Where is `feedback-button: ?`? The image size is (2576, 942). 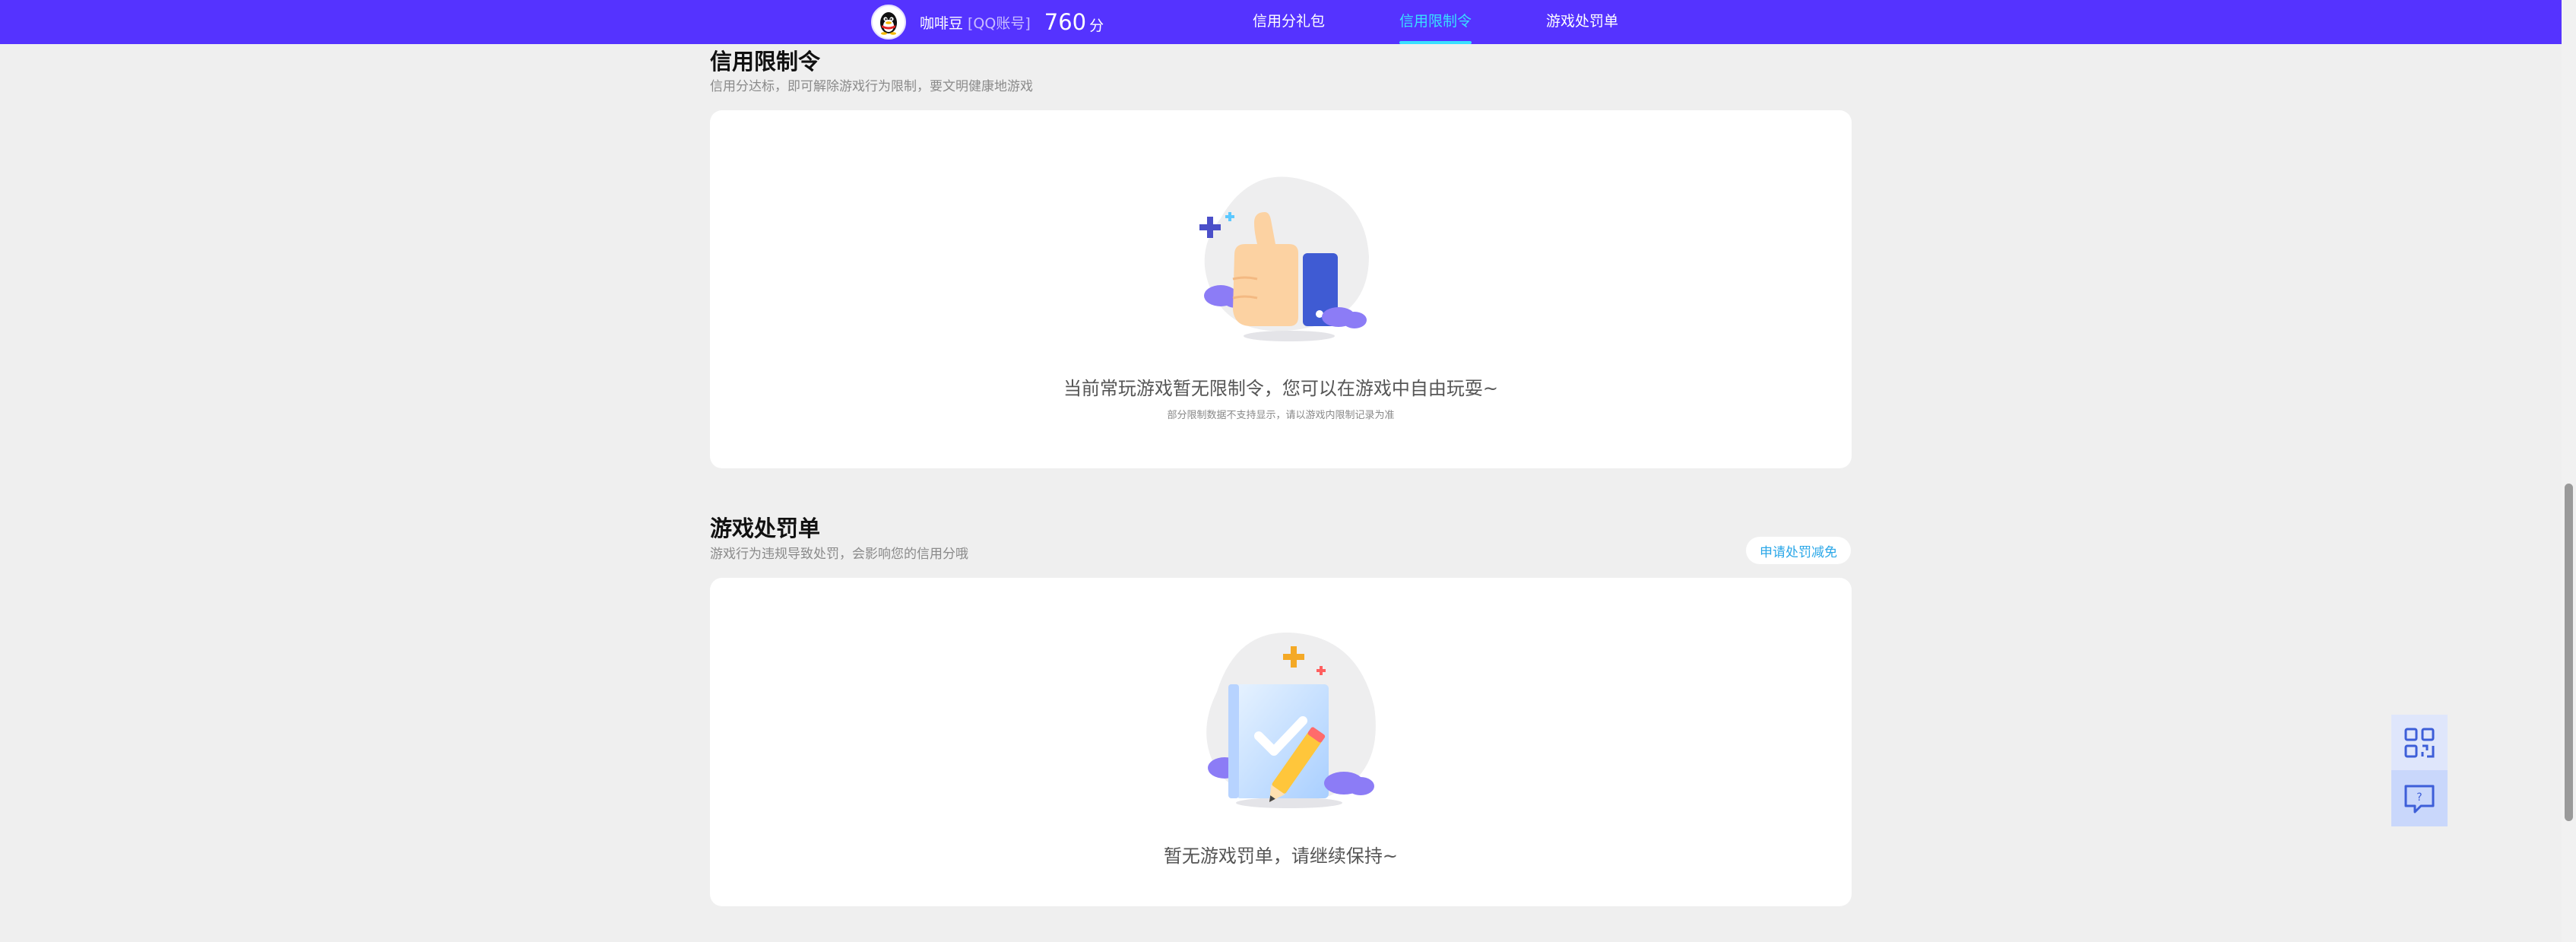
feedback-button: ? is located at coordinates (2419, 798).